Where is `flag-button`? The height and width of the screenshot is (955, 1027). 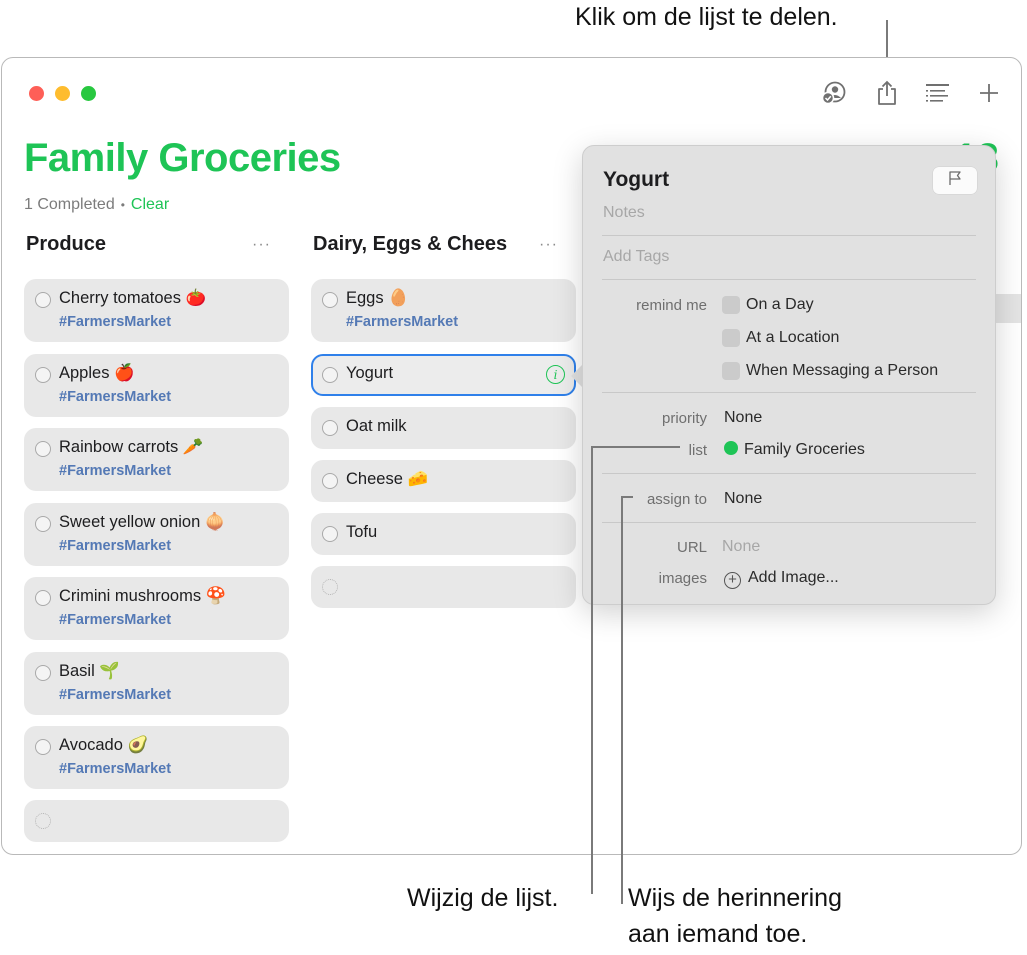
flag-button is located at coordinates (955, 180).